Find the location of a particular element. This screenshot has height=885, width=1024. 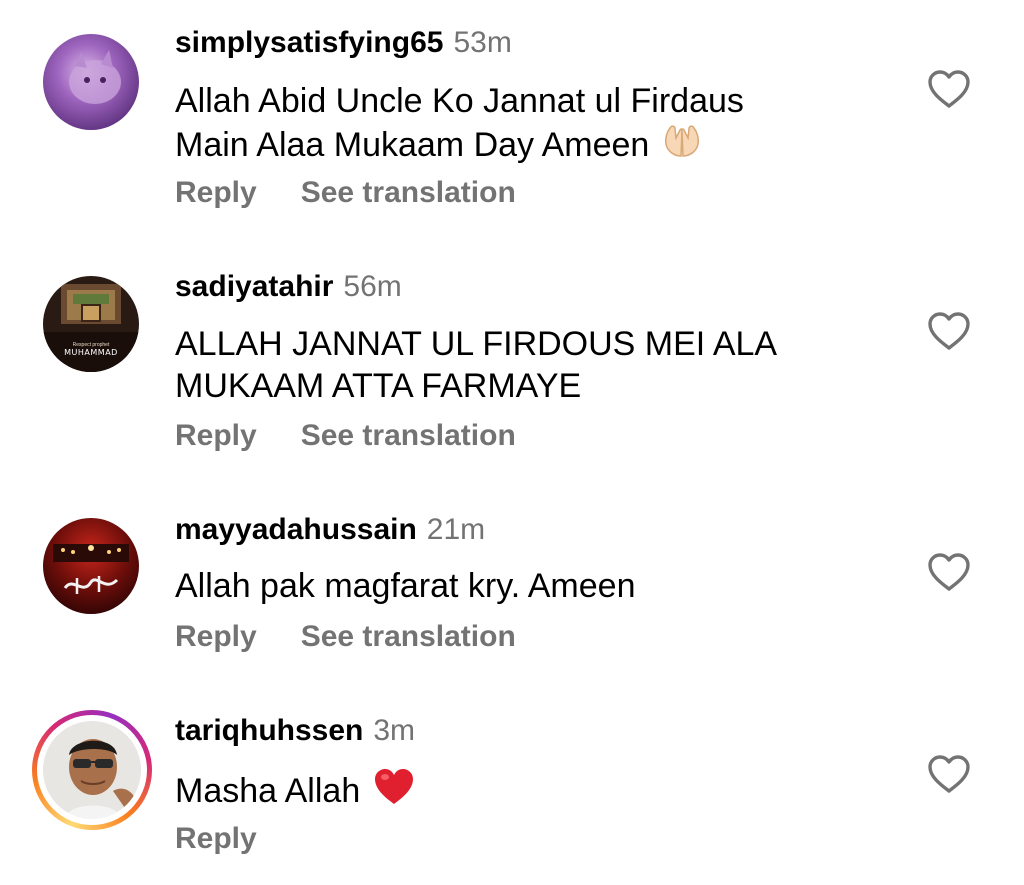

username: mayyadahussain is located at coordinates (296, 530).